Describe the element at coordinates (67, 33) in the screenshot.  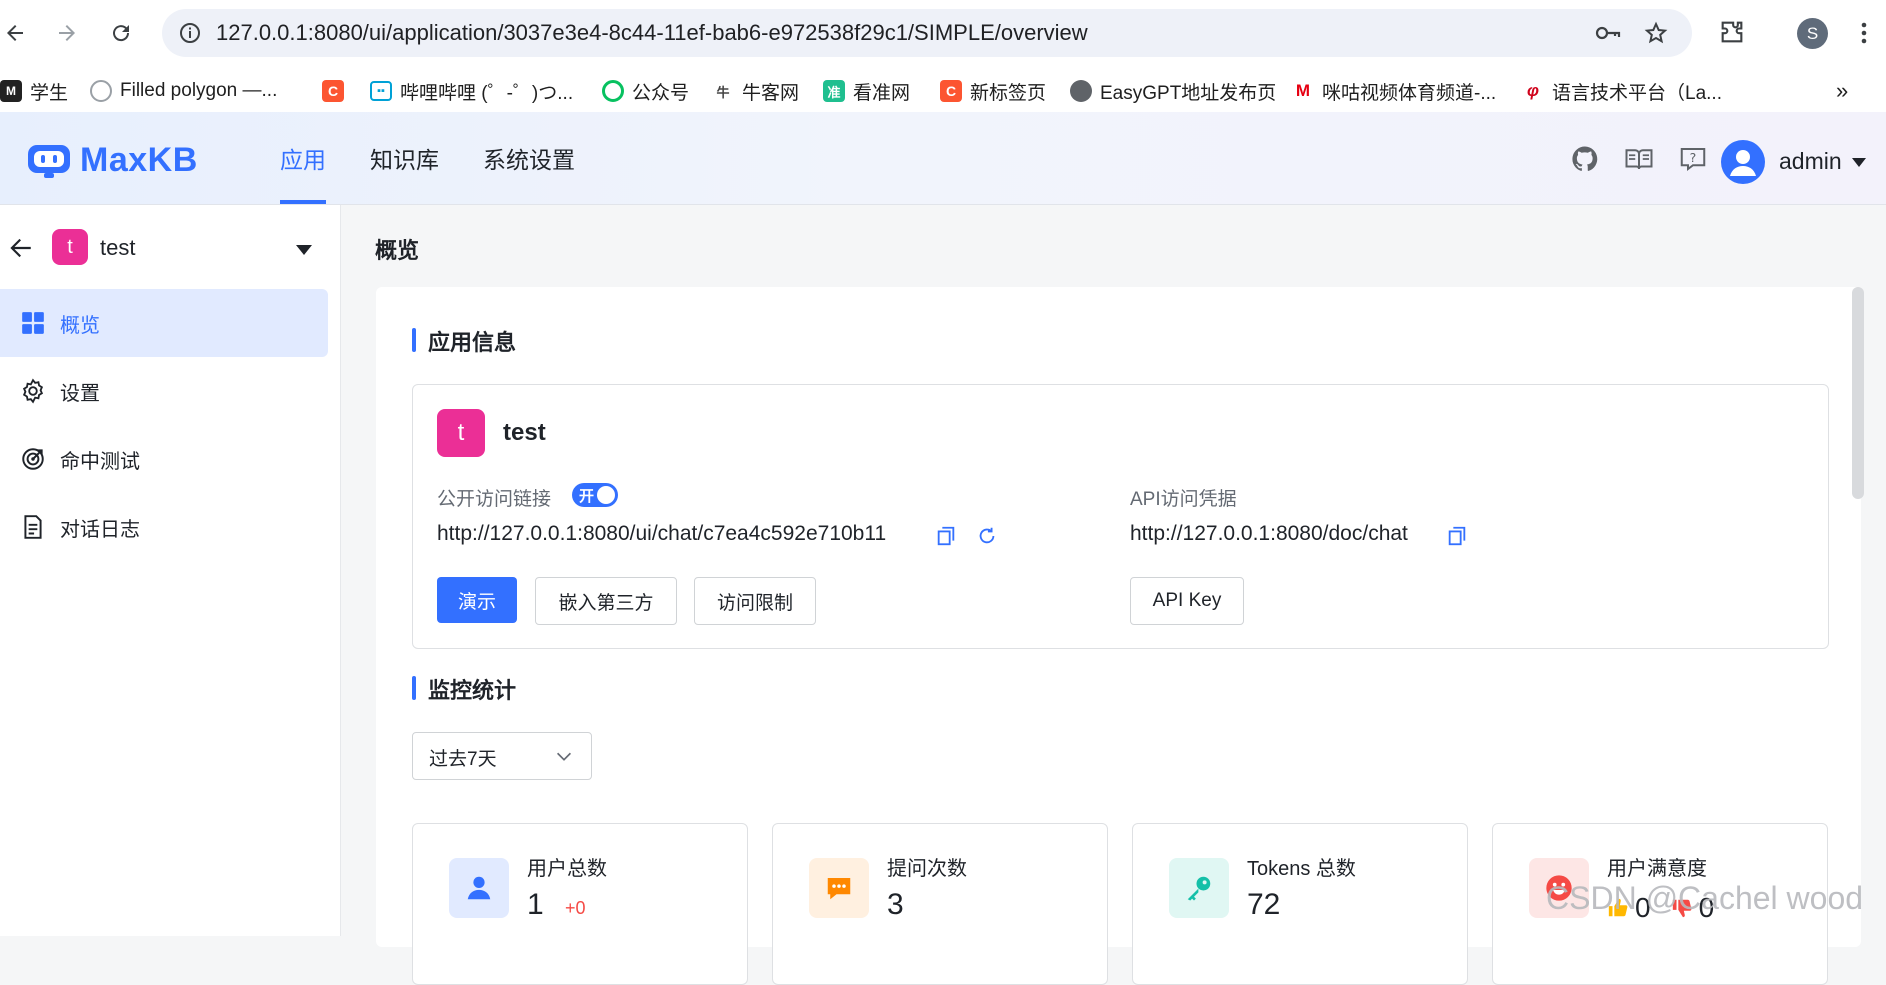
I see `forward-arrow-icon` at that location.